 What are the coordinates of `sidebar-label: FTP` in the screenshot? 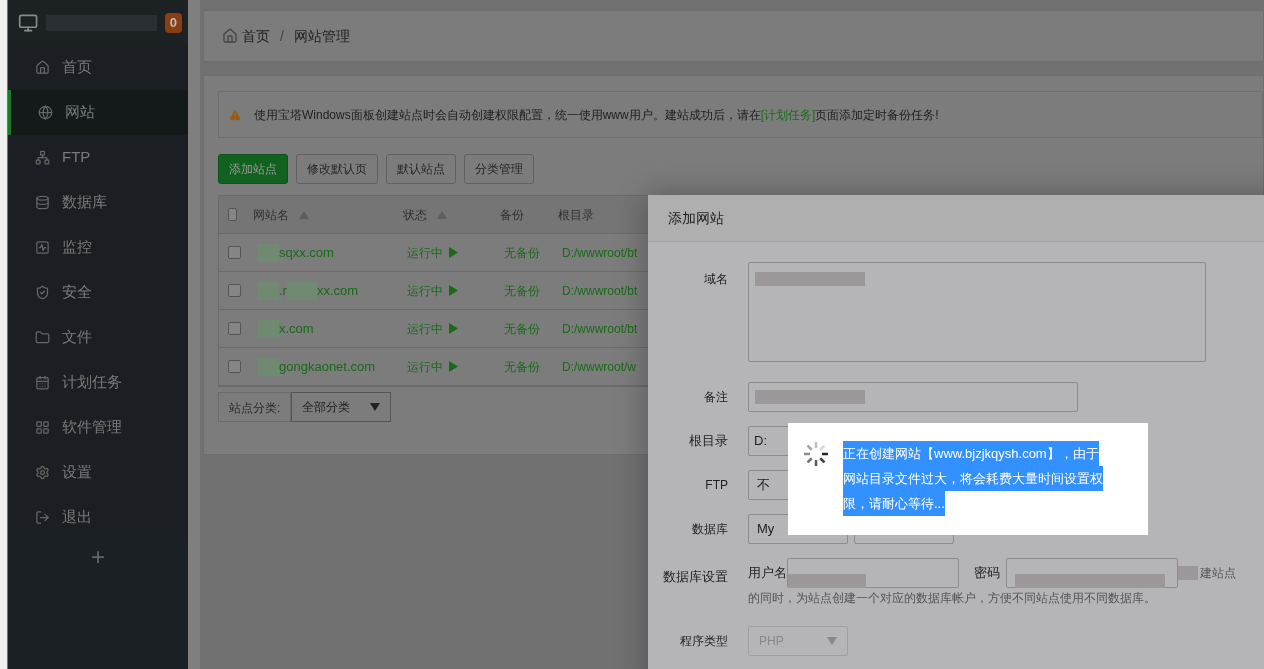 It's located at (76, 157).